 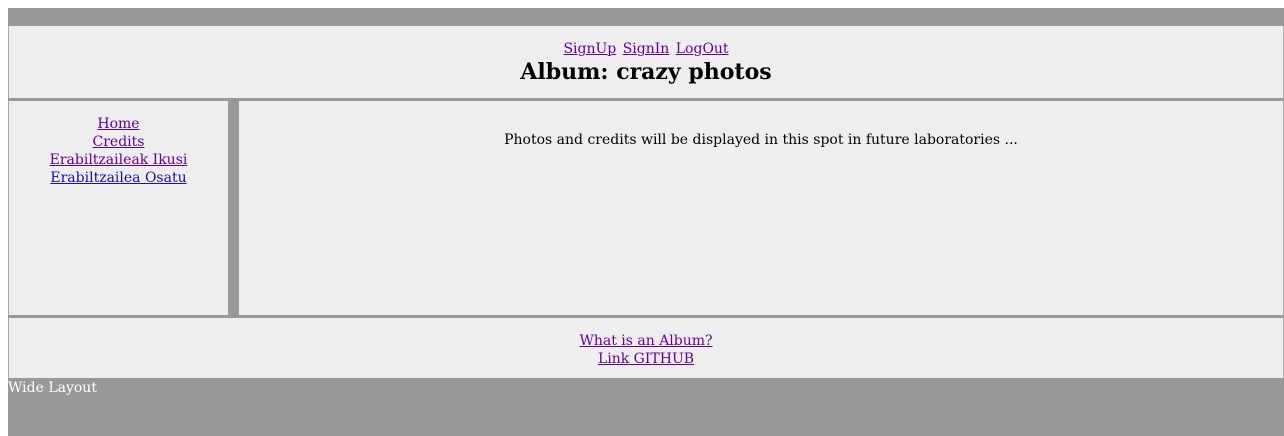 What do you see at coordinates (646, 17) in the screenshot?
I see `top-bar` at bounding box center [646, 17].